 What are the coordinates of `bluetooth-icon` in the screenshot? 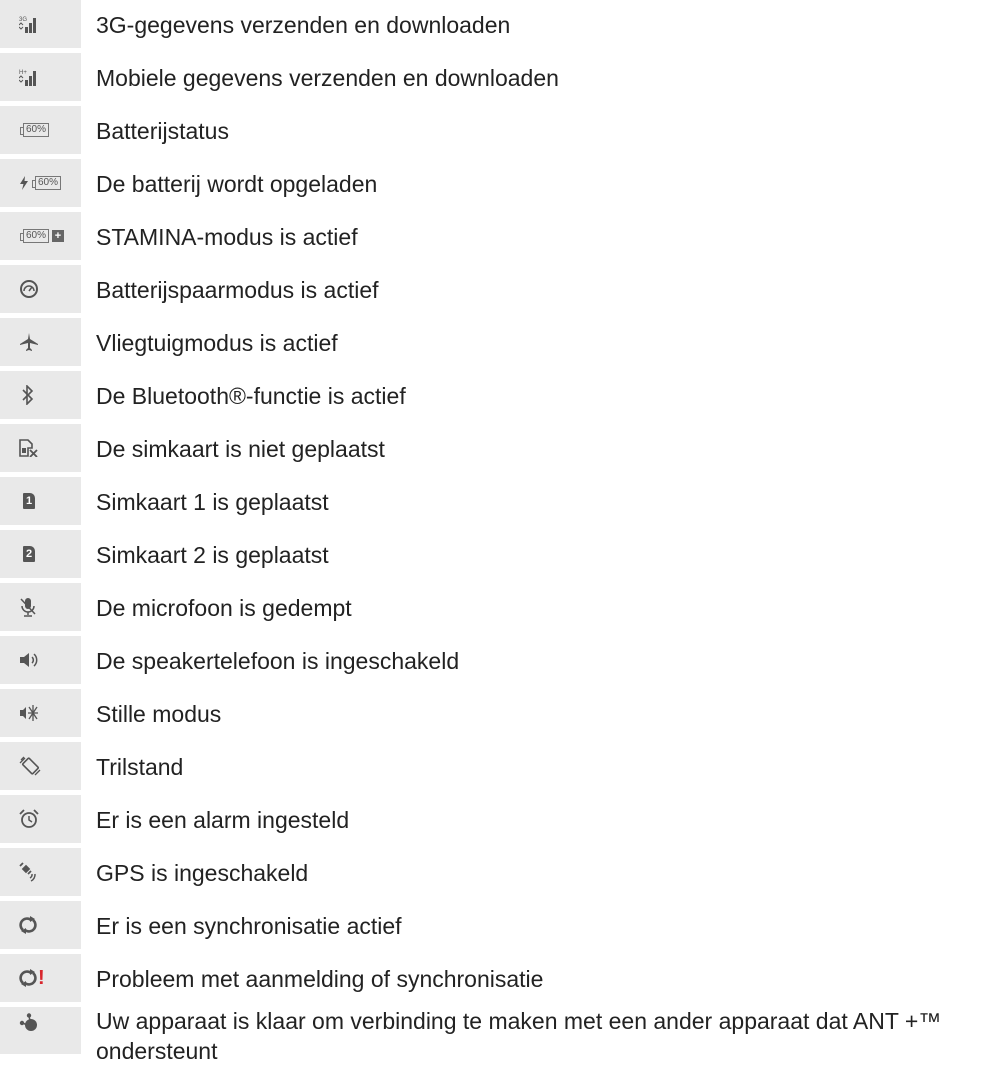 It's located at (28, 395).